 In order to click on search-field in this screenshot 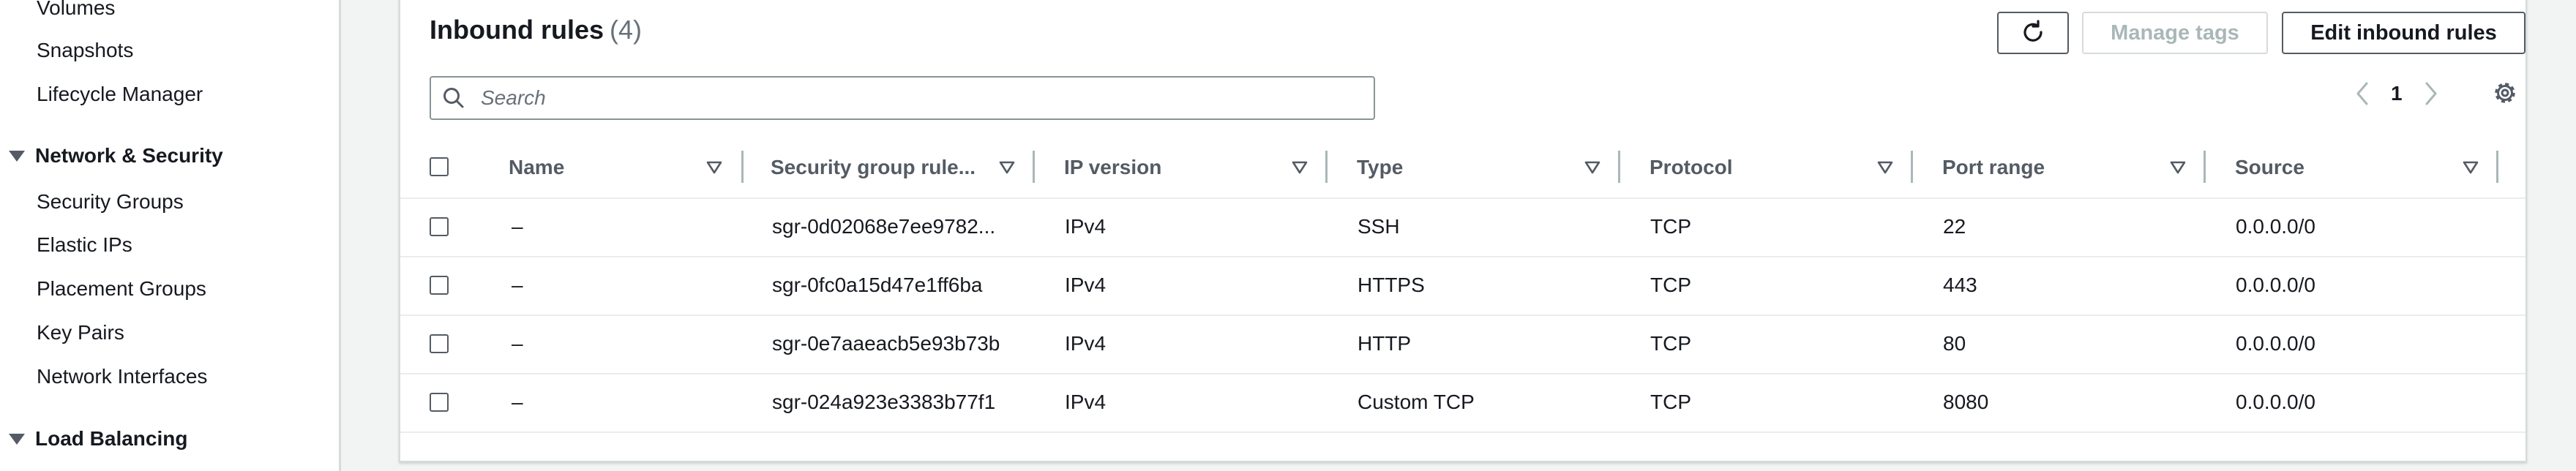, I will do `click(902, 98)`.